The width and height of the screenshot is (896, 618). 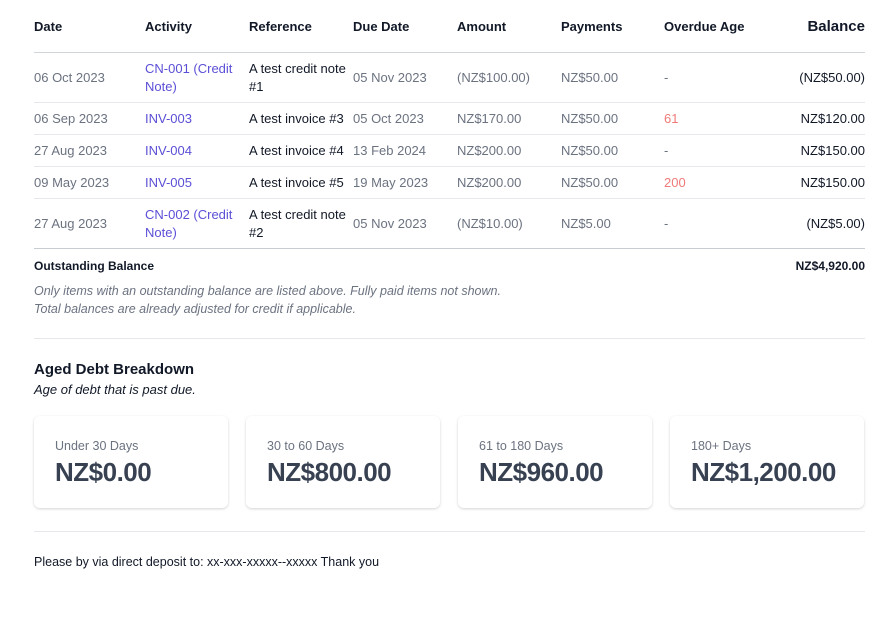 I want to click on aged-debt-card-label: 180+ Days, so click(x=721, y=446).